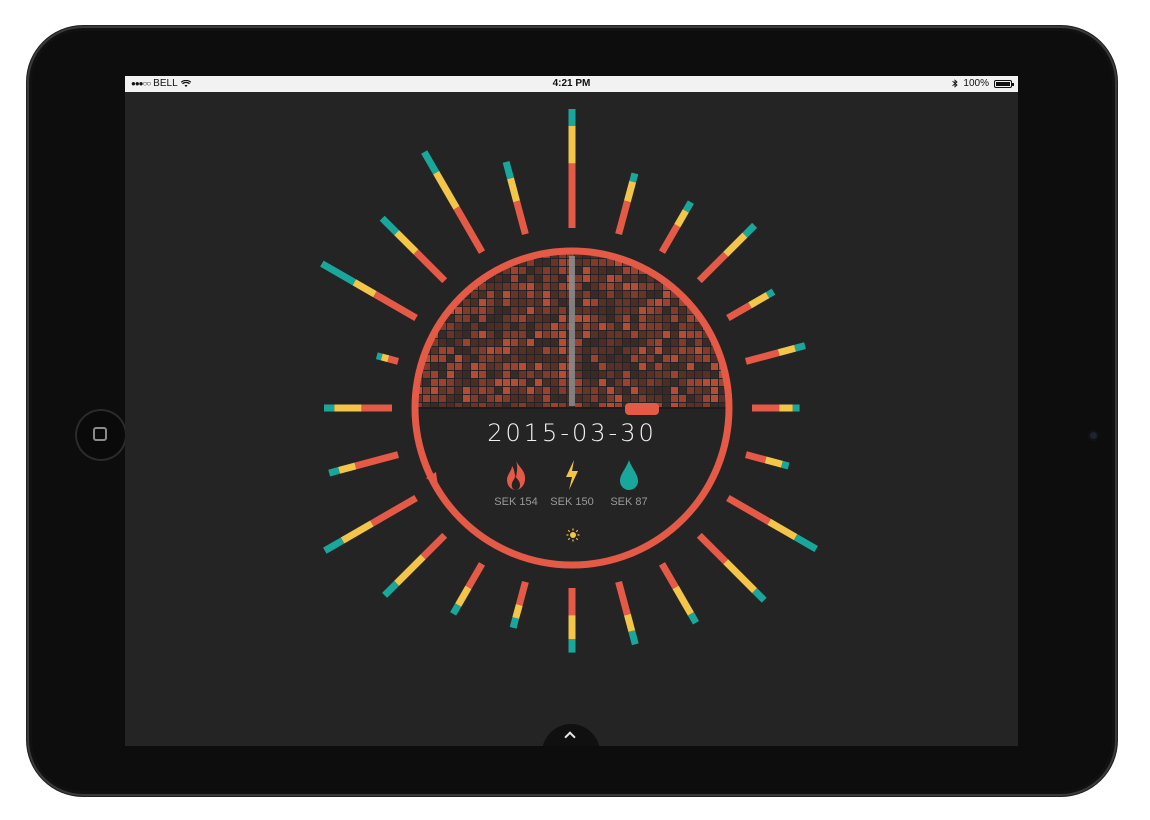 Image resolution: width=1150 pixels, height=820 pixels. I want to click on water-cost: SEK 87, so click(629, 483).